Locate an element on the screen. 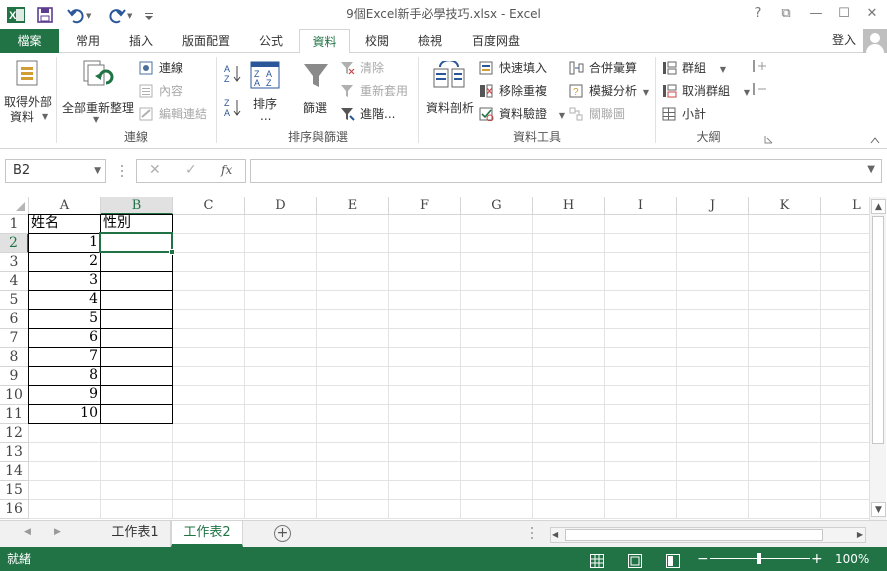 The image size is (887, 571). relationships-button: 關聯圖 is located at coordinates (597, 114).